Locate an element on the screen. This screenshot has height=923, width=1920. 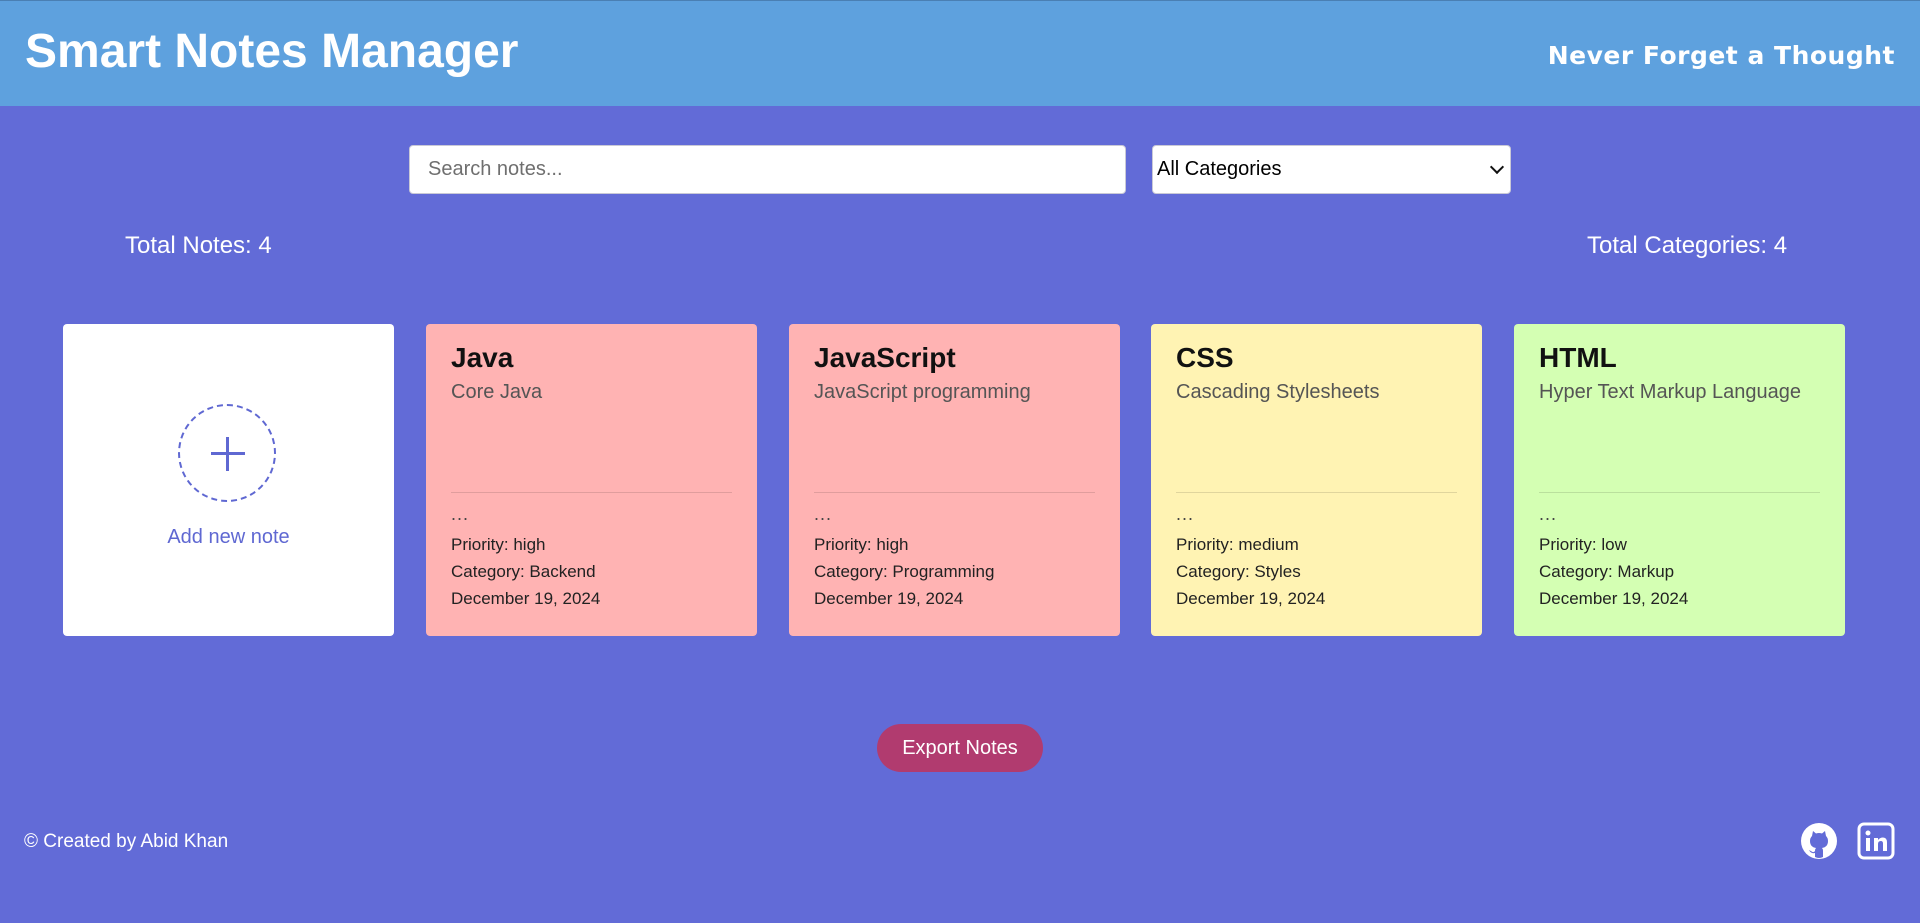
add-note-card: Add new note is located at coordinates (228, 480).